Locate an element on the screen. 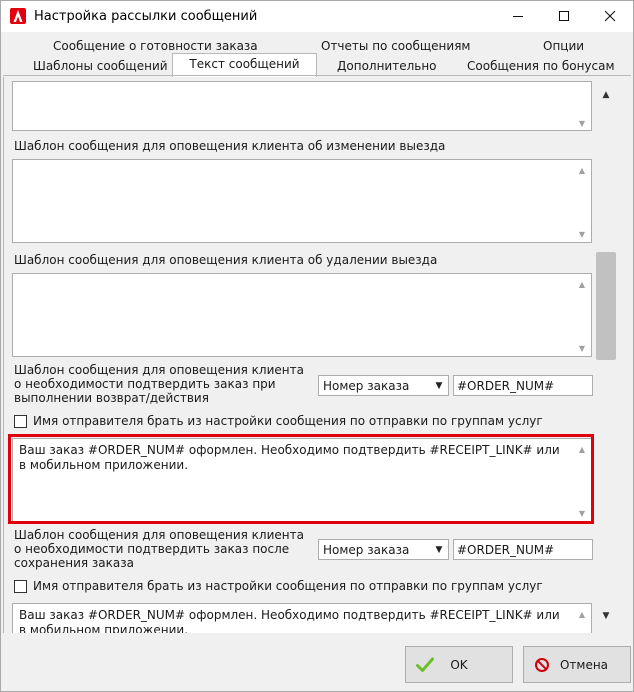 This screenshot has height=692, width=634. tab-divider is located at coordinates (317, 75).